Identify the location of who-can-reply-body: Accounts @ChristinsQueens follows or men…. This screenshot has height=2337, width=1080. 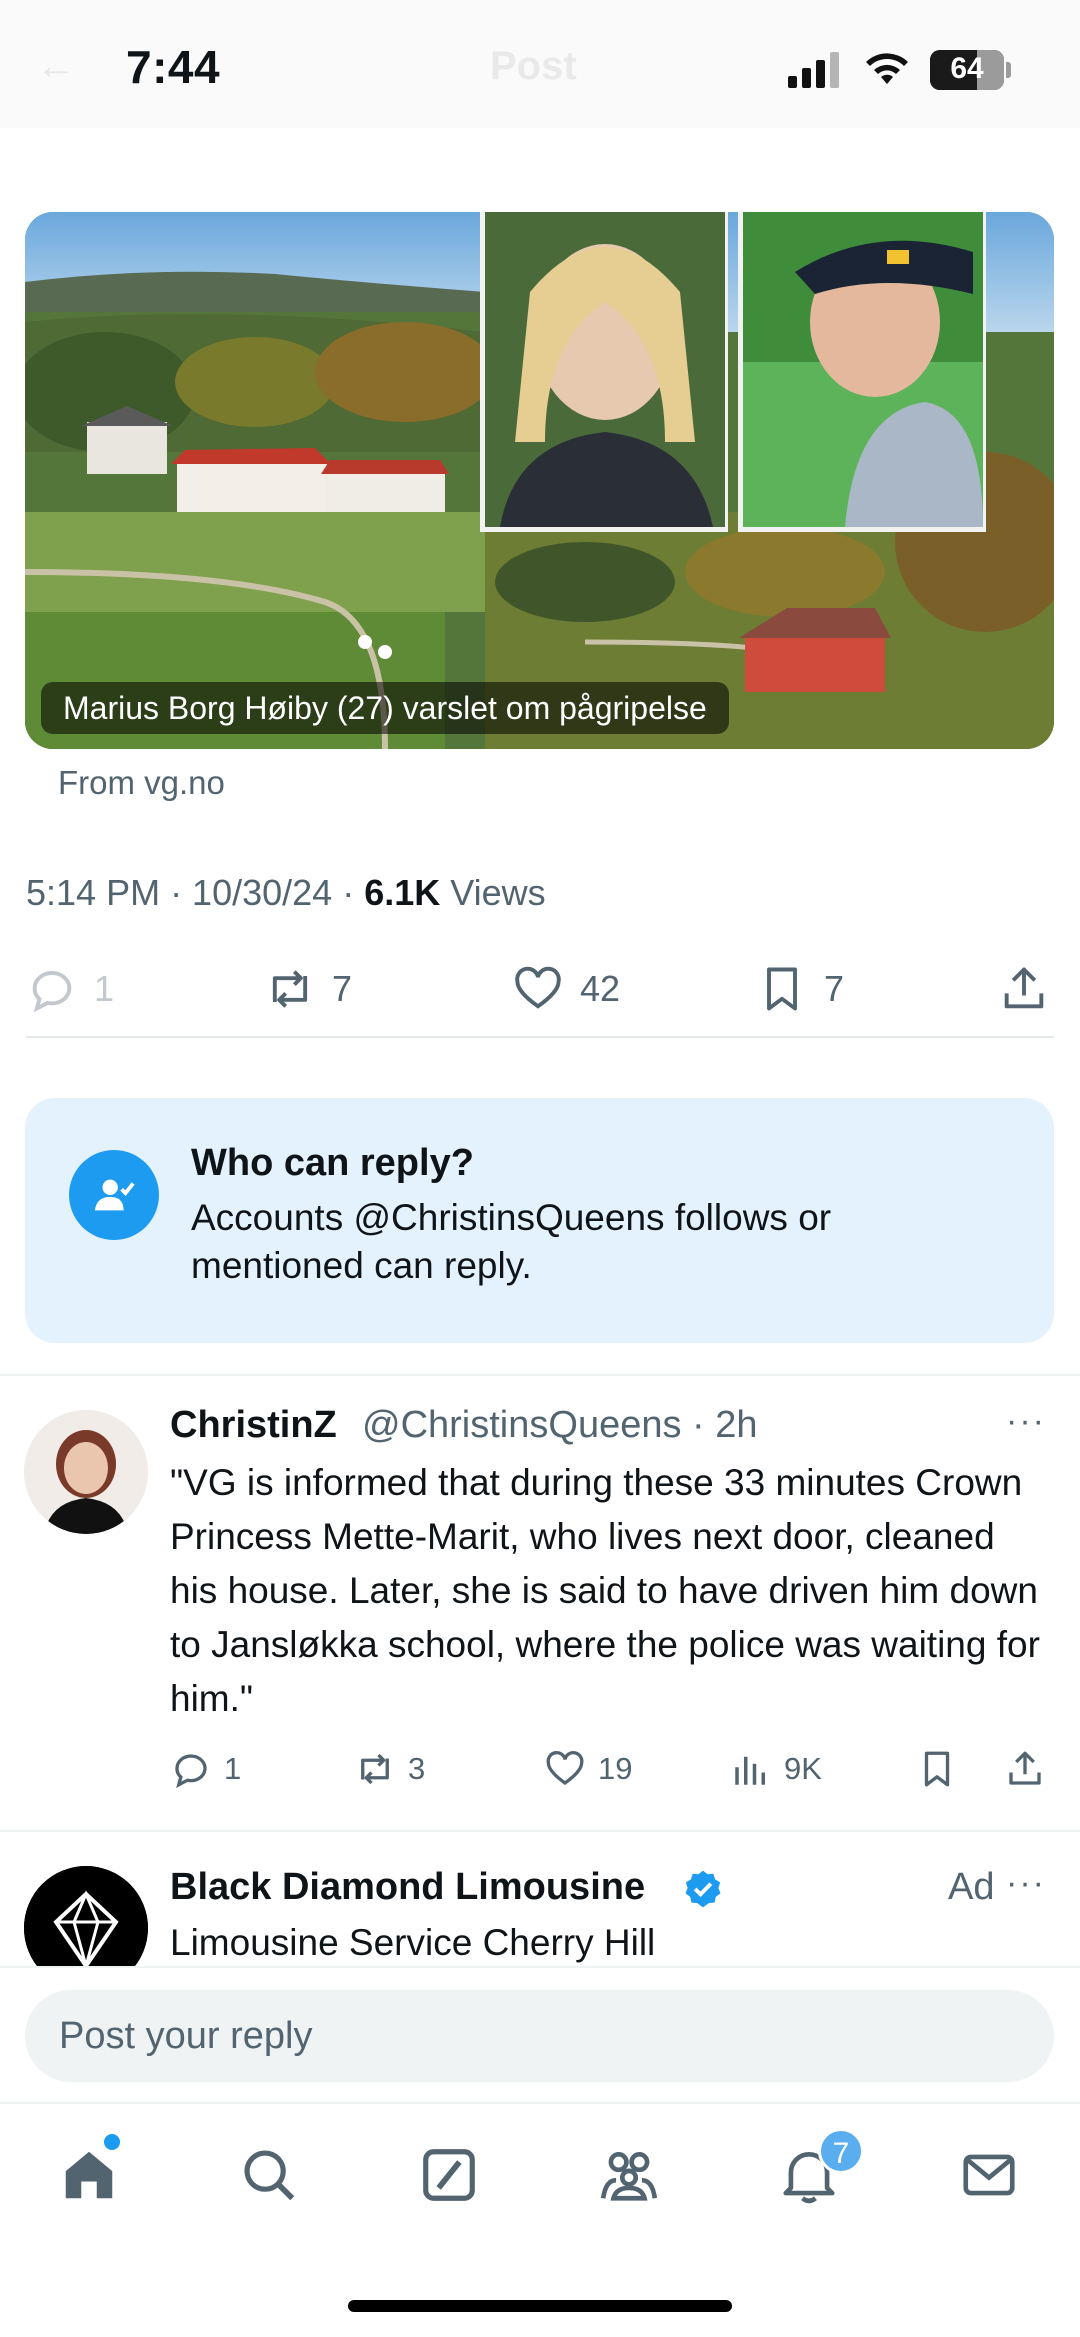
(511, 1241).